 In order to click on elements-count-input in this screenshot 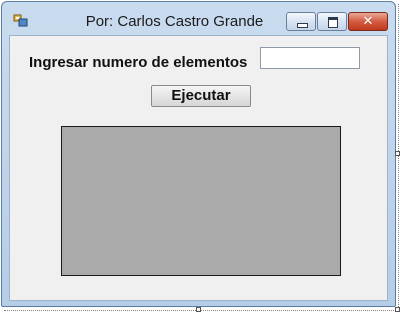, I will do `click(310, 58)`.